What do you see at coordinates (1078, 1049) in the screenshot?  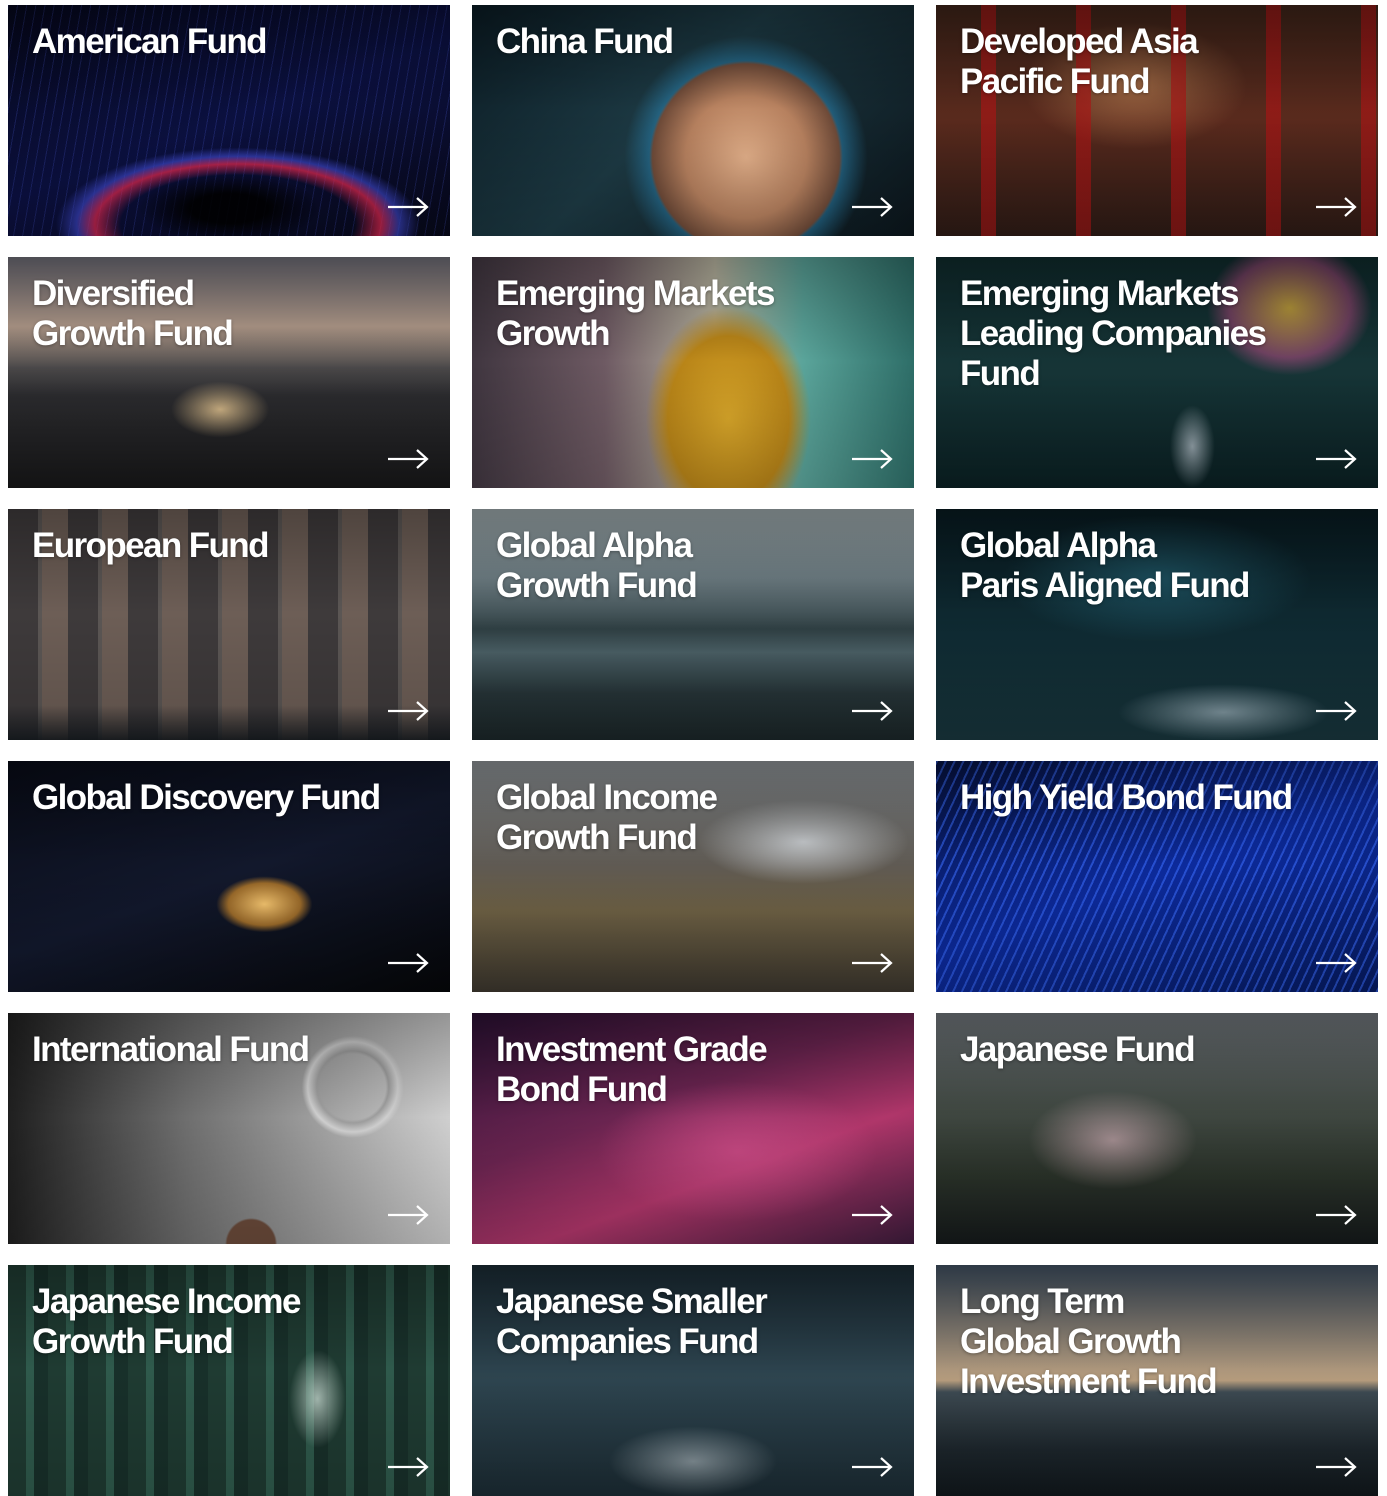 I see `fund-card-title: Japanese Fund` at bounding box center [1078, 1049].